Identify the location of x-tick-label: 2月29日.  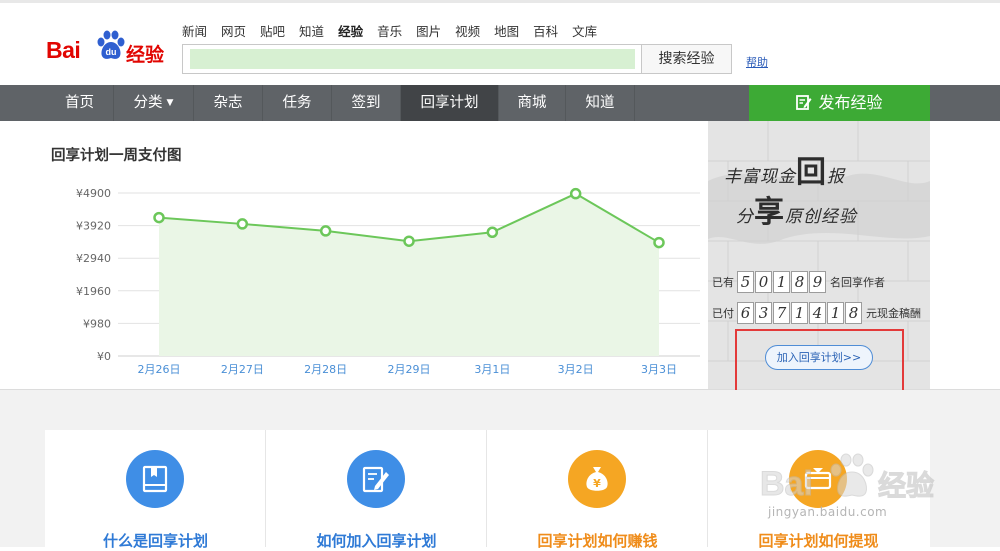
(409, 369).